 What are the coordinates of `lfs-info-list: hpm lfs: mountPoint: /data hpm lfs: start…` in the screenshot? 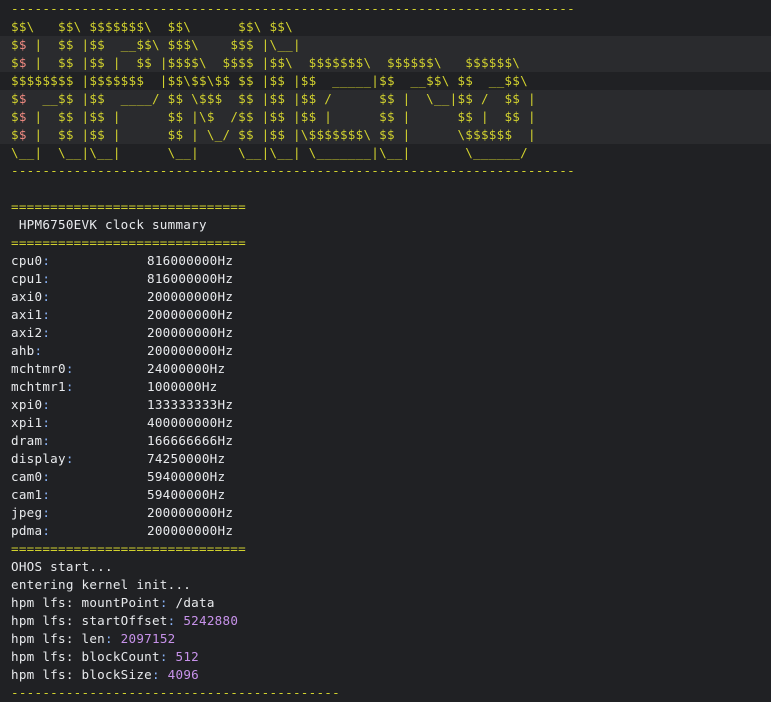 It's located at (391, 639).